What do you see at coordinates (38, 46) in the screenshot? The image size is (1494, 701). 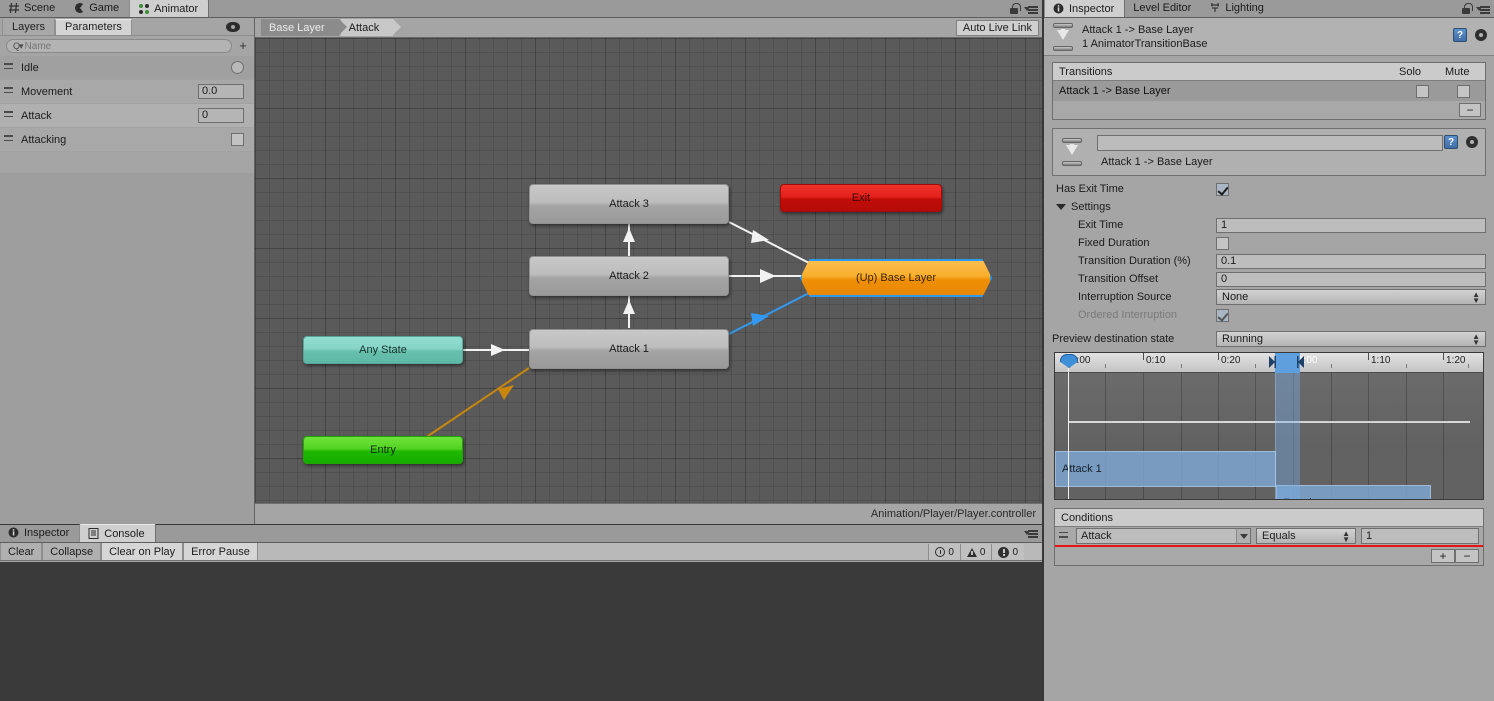 I see `search-placeholder: Name` at bounding box center [38, 46].